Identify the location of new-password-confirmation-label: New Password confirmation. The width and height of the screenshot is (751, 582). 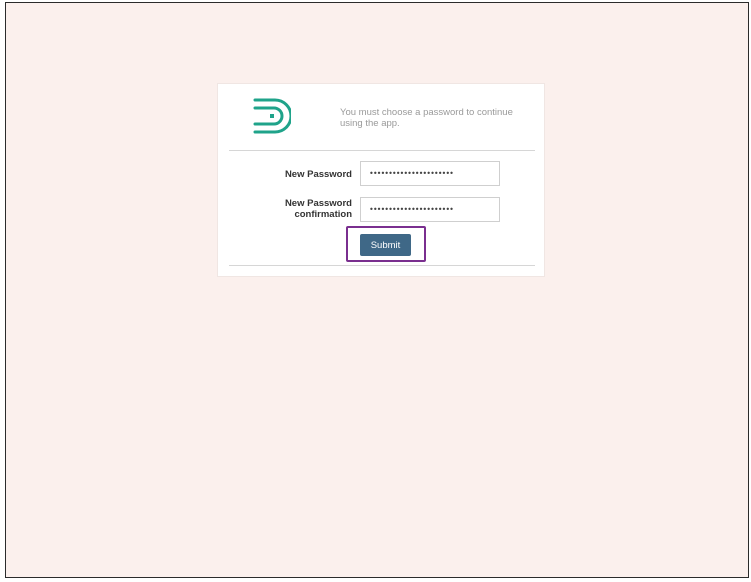
(318, 209).